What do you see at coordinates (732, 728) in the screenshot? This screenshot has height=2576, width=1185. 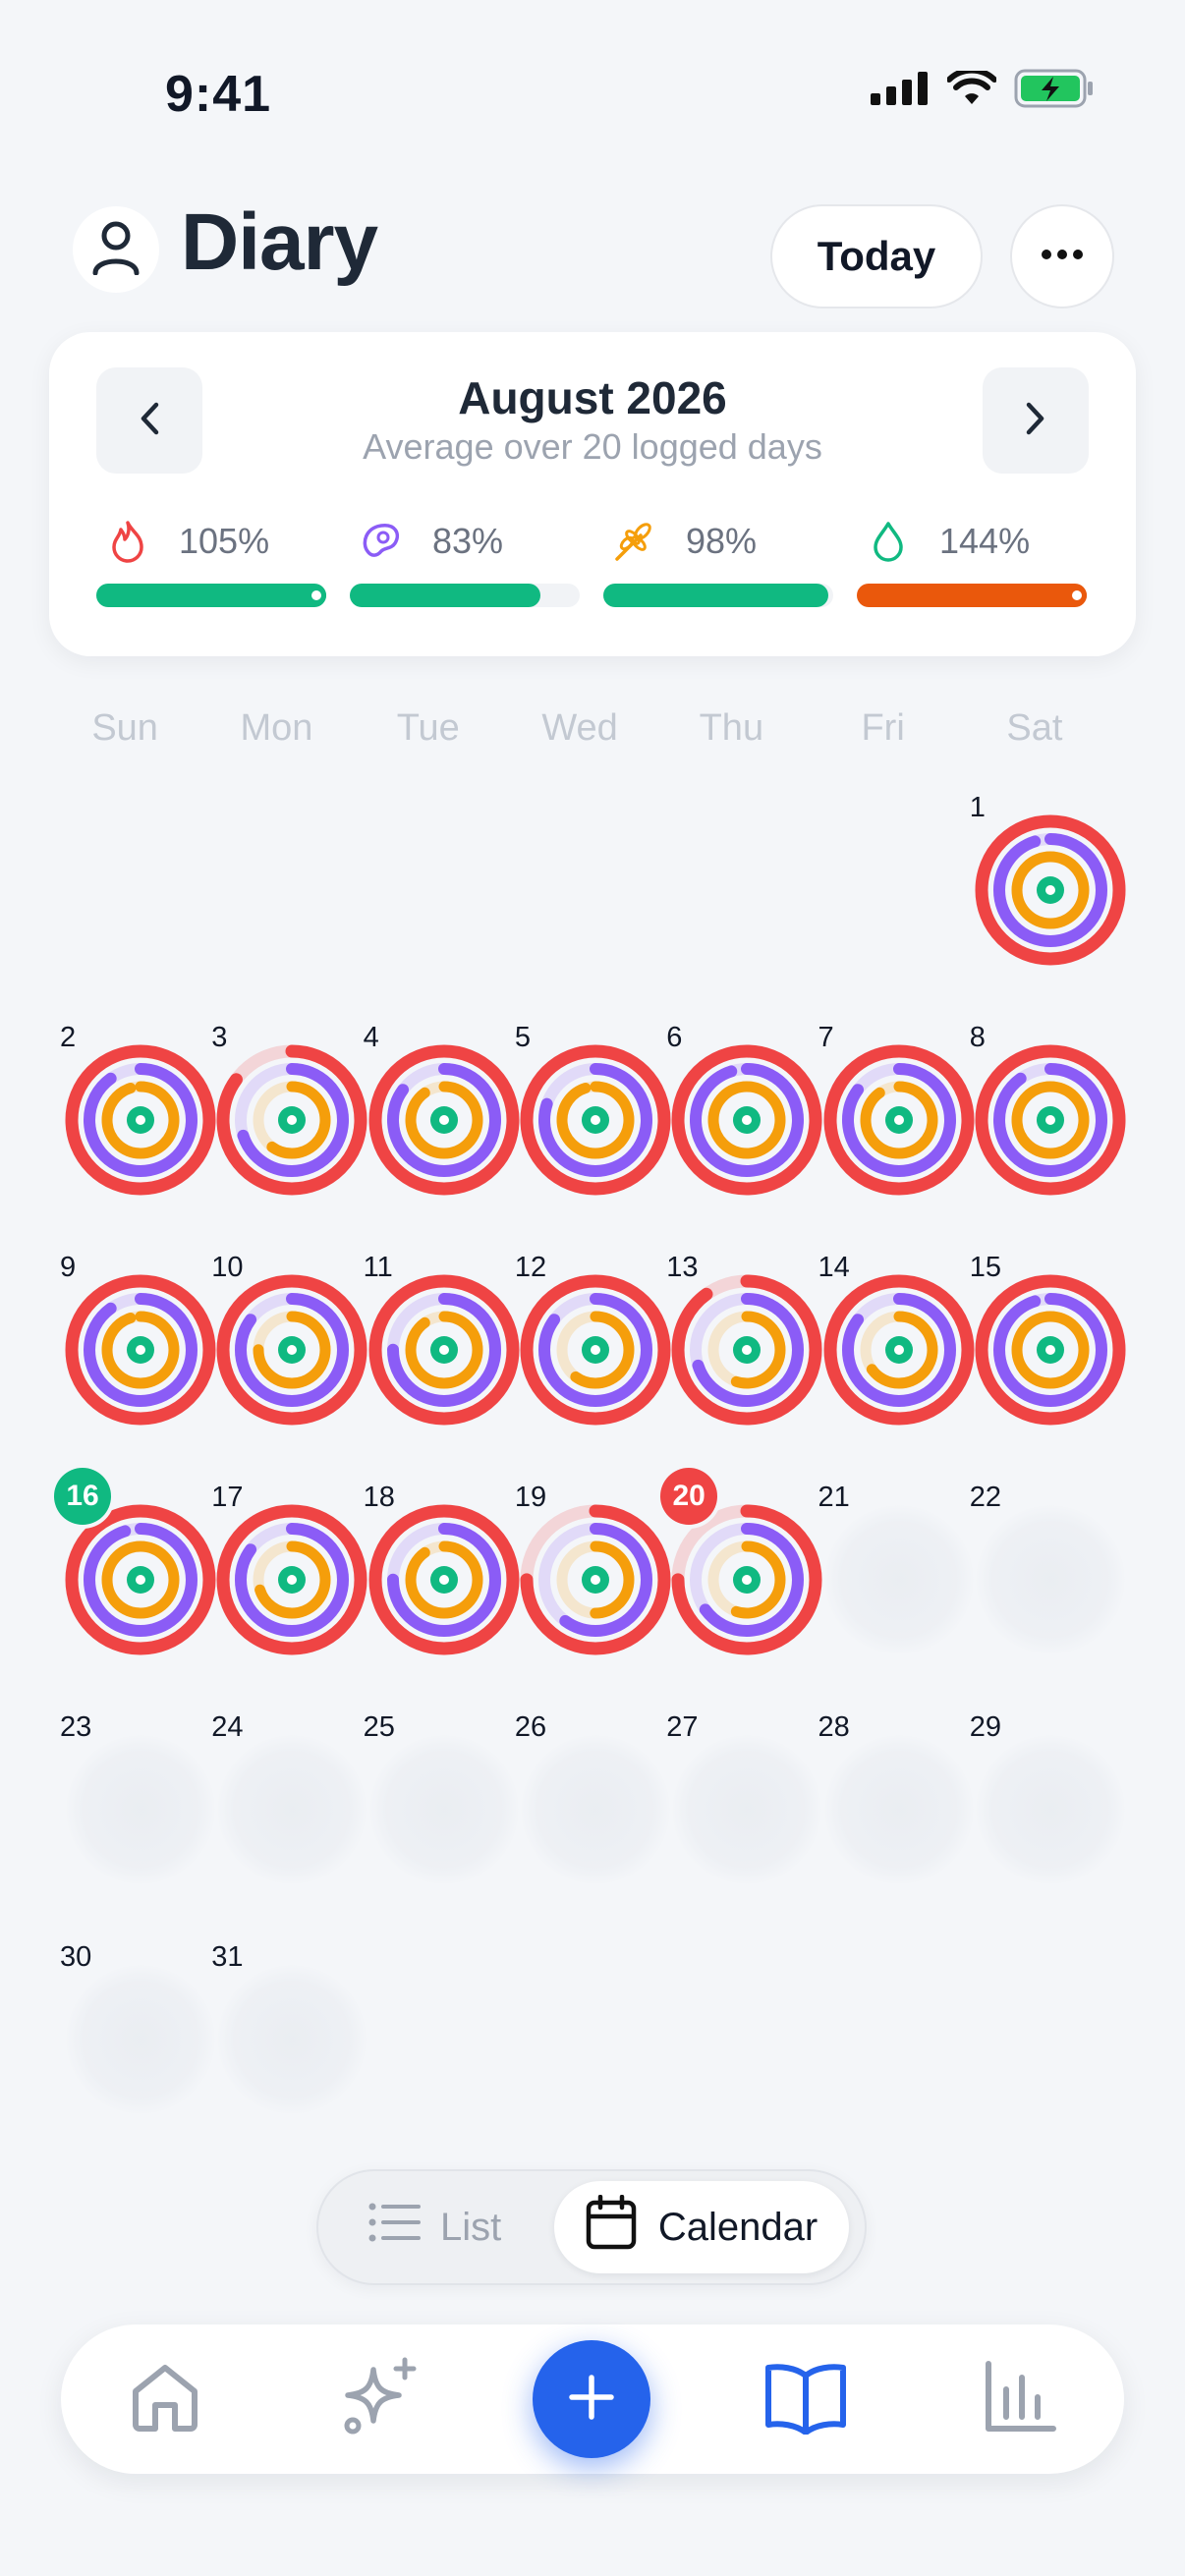 I see `weekday-label: Thu` at bounding box center [732, 728].